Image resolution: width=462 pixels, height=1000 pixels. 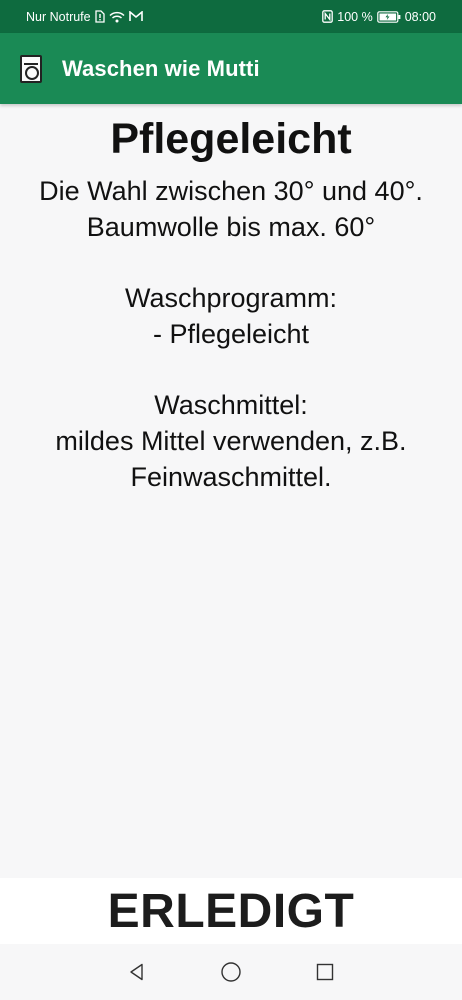 I want to click on sim-alert-icon, so click(x=99, y=16).